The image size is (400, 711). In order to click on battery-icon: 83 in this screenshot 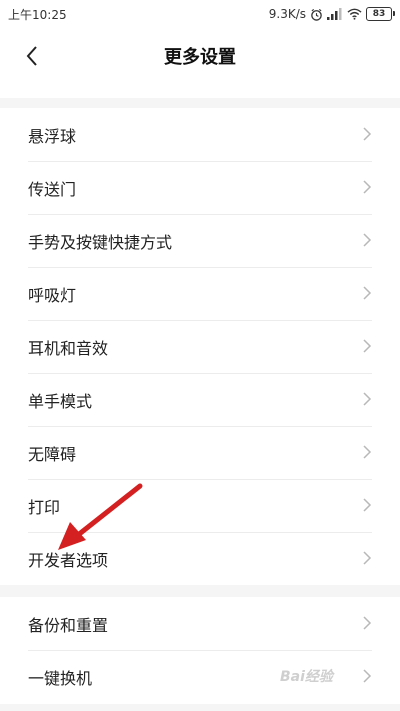, I will do `click(380, 14)`.